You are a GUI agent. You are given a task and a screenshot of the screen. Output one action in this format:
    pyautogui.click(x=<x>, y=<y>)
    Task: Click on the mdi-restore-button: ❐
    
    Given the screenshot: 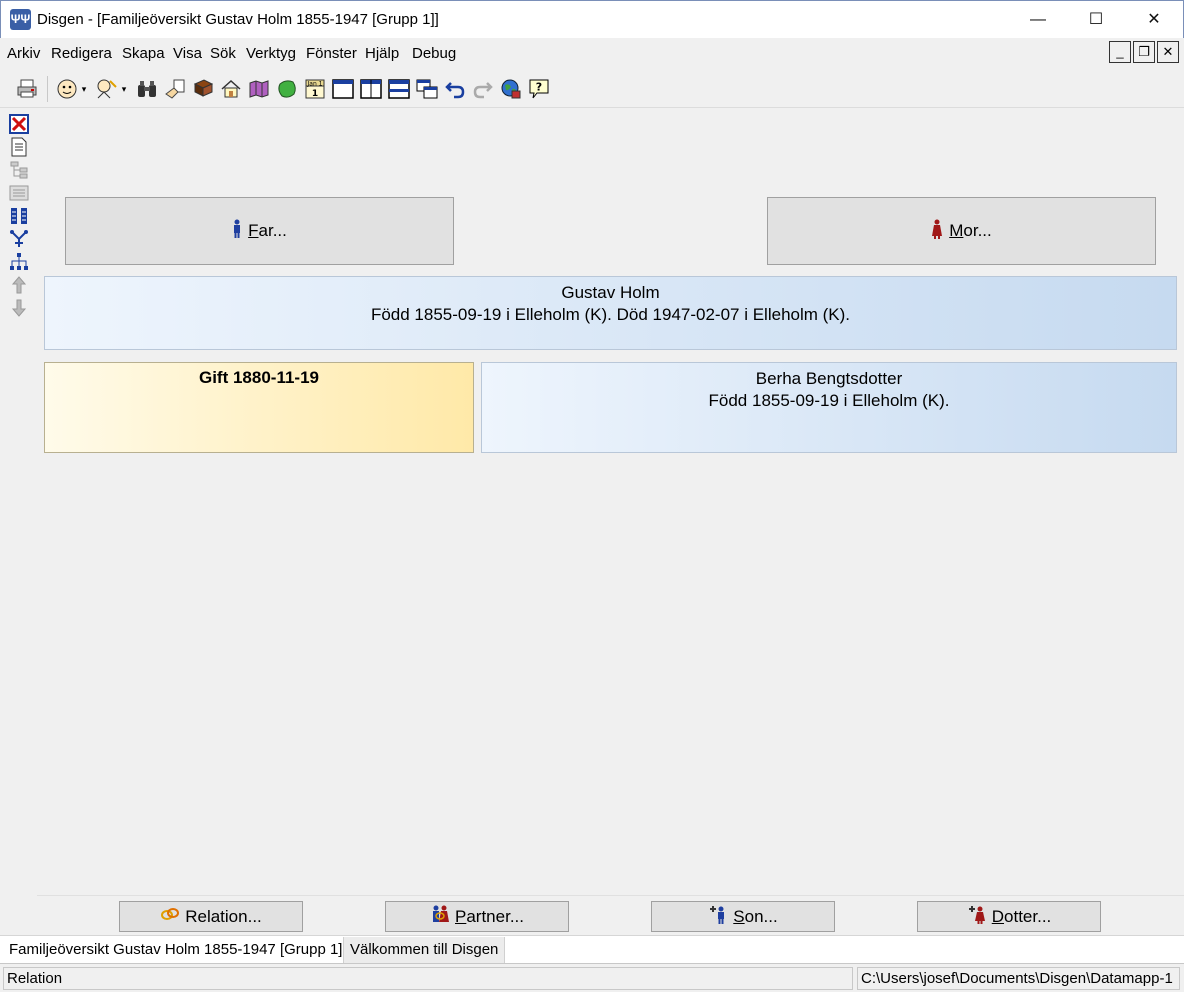 What is the action you would take?
    pyautogui.click(x=1144, y=52)
    